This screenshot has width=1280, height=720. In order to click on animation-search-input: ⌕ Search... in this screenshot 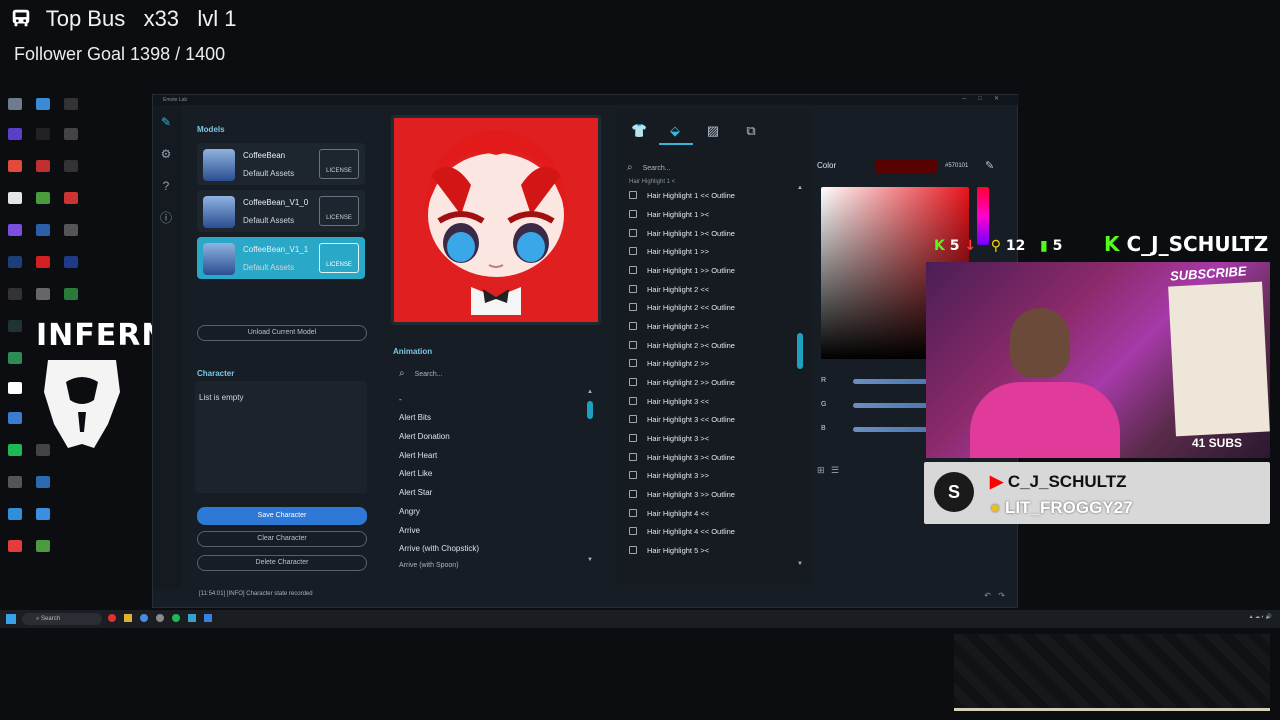, I will do `click(493, 374)`.